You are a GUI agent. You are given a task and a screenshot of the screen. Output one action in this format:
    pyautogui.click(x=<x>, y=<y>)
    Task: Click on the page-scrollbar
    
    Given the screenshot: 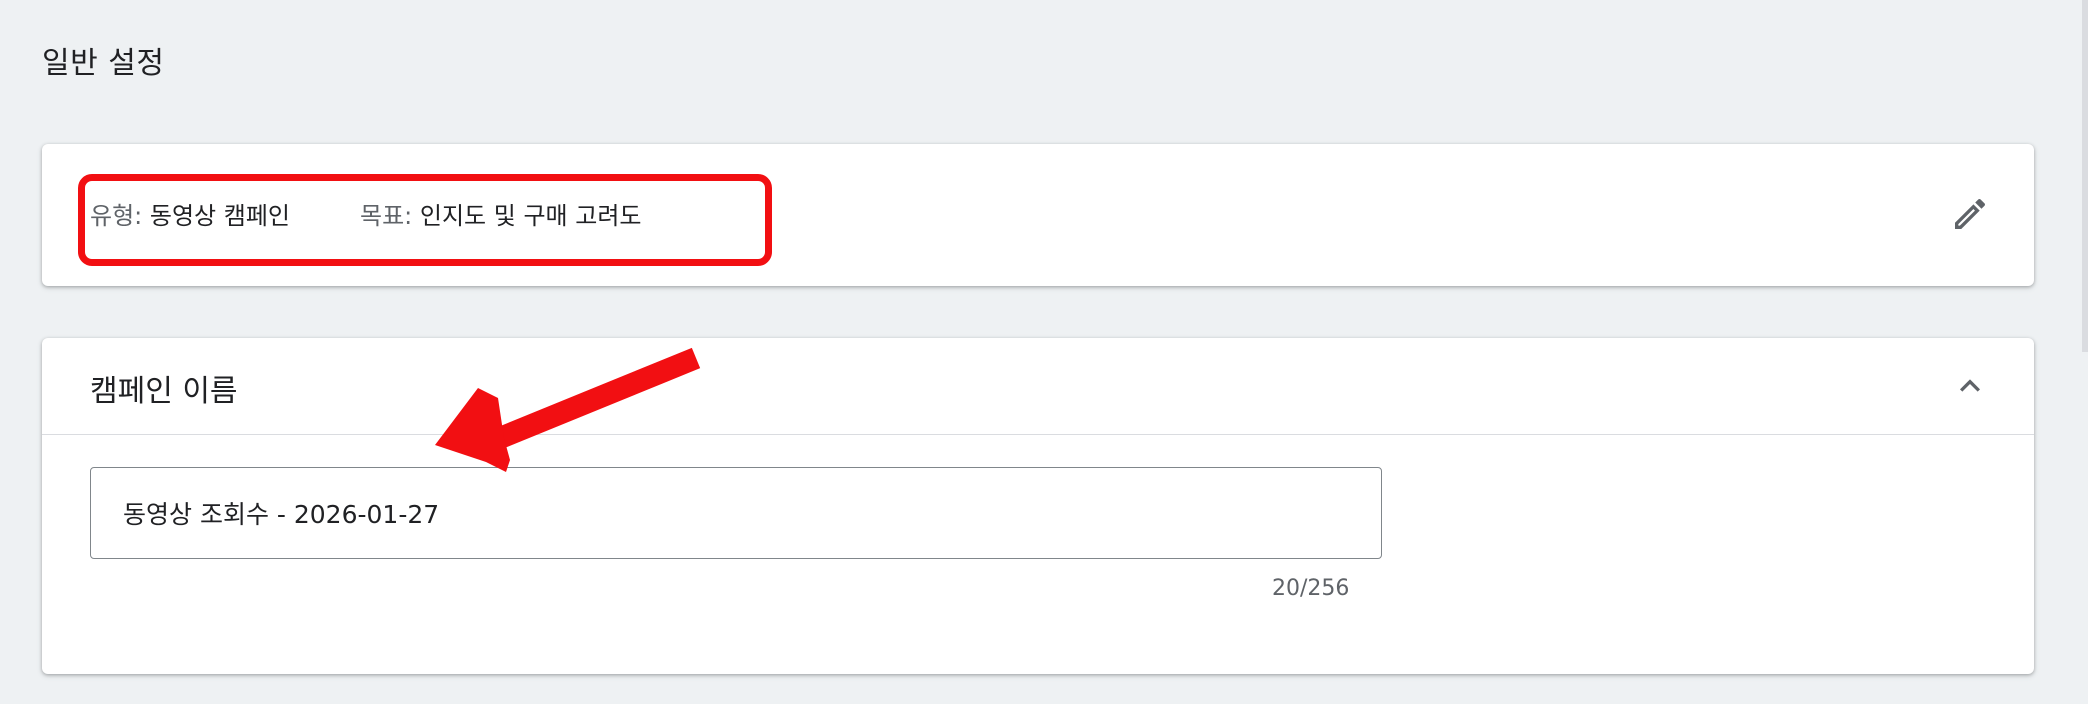 What is the action you would take?
    pyautogui.click(x=2085, y=176)
    